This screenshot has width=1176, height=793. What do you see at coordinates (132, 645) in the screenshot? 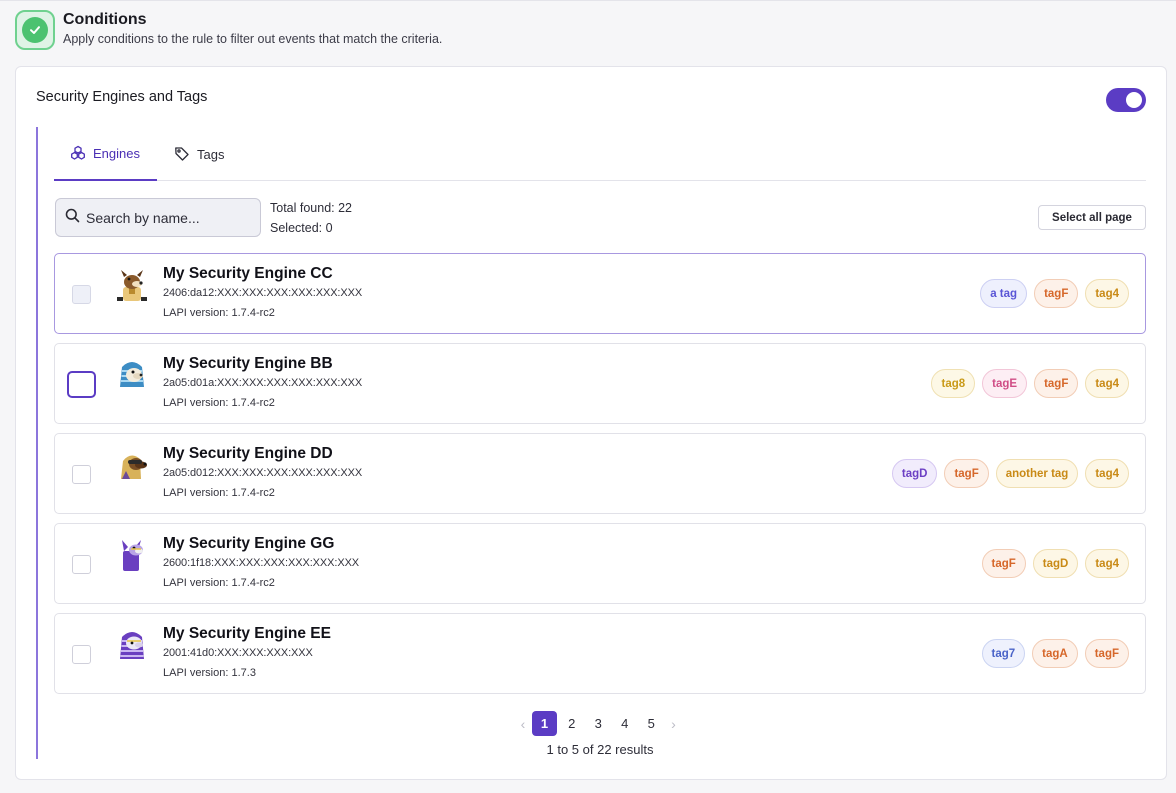
I see `purple-pharaoh-mascot-avatar` at bounding box center [132, 645].